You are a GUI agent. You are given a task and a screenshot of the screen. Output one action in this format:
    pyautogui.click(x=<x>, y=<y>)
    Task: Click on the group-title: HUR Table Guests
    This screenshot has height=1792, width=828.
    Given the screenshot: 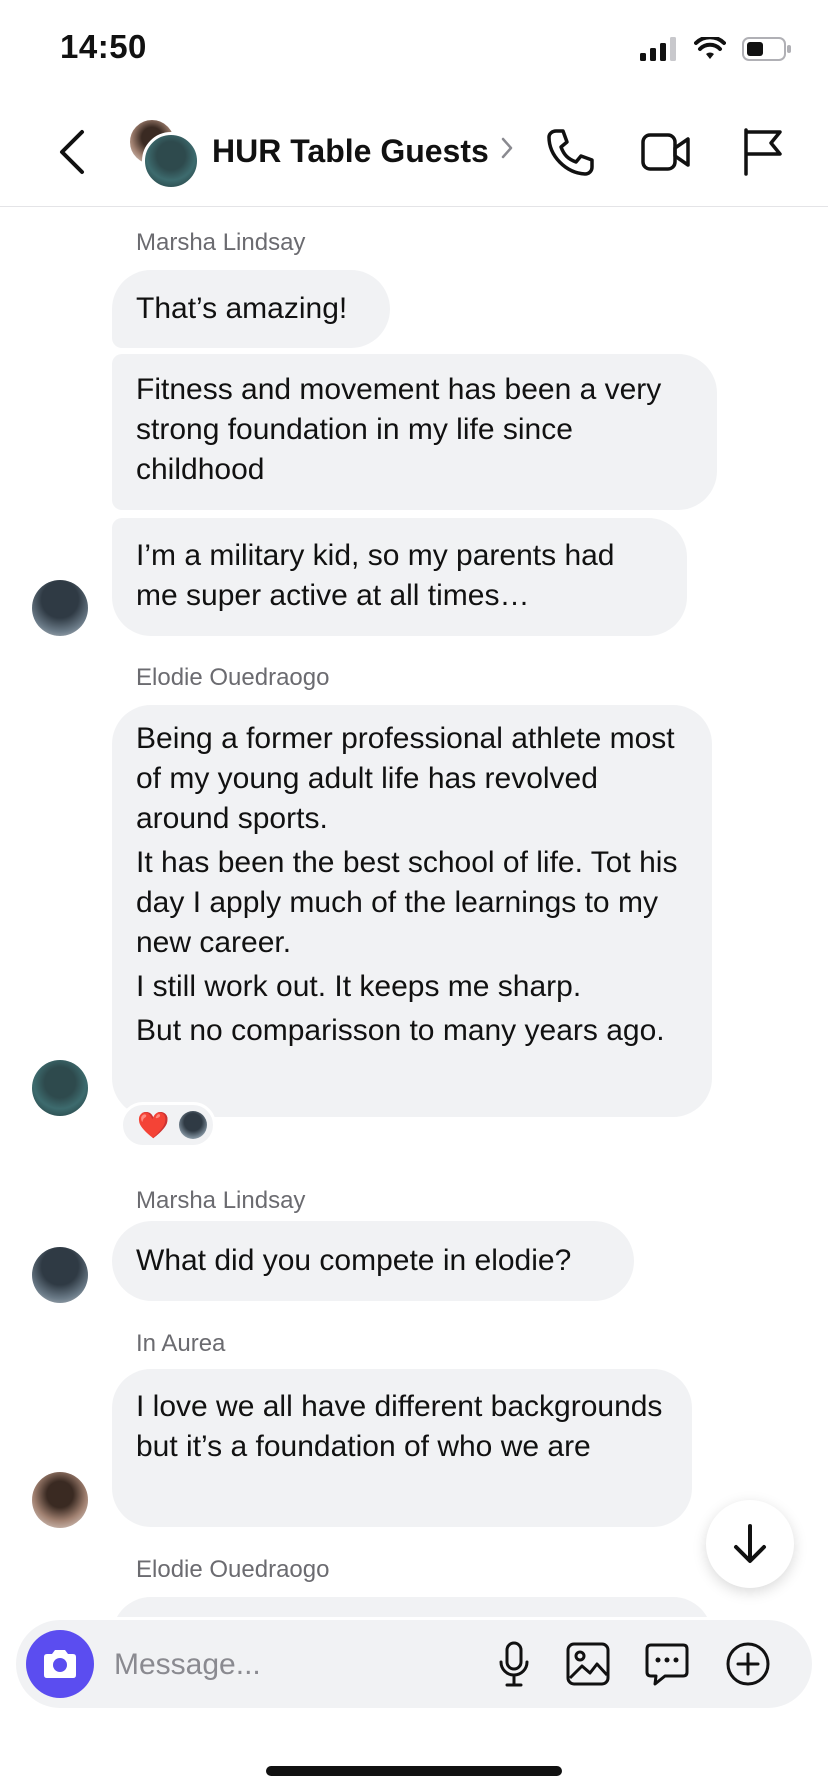 What is the action you would take?
    pyautogui.click(x=350, y=151)
    